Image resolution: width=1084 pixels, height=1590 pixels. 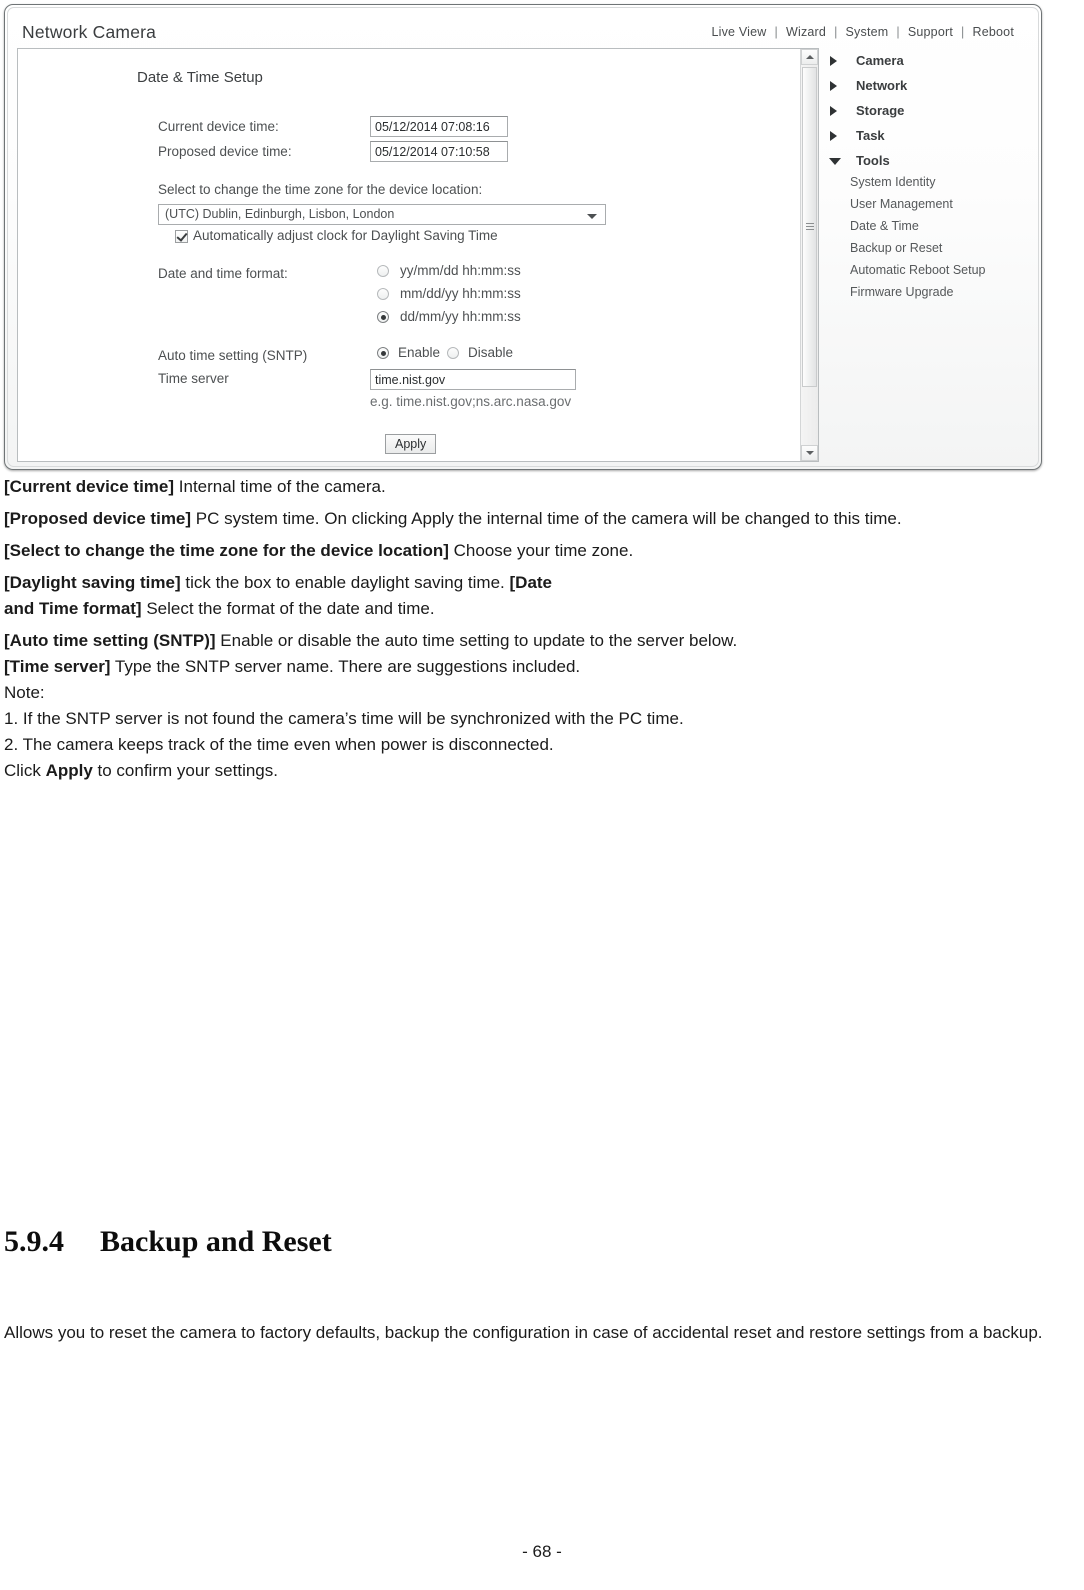 What do you see at coordinates (288, 608) in the screenshot?
I see `desc-time-format: Select the format of the date and time.` at bounding box center [288, 608].